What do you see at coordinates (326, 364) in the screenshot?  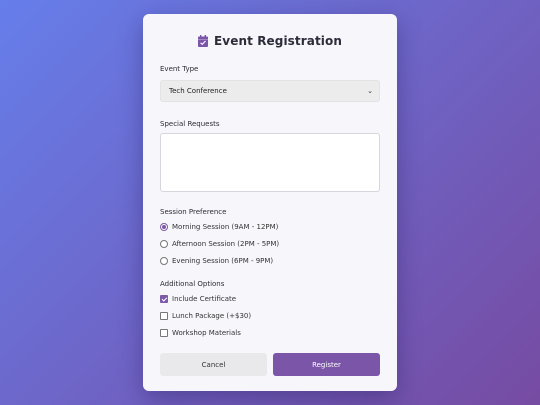 I see `register-button: Register` at bounding box center [326, 364].